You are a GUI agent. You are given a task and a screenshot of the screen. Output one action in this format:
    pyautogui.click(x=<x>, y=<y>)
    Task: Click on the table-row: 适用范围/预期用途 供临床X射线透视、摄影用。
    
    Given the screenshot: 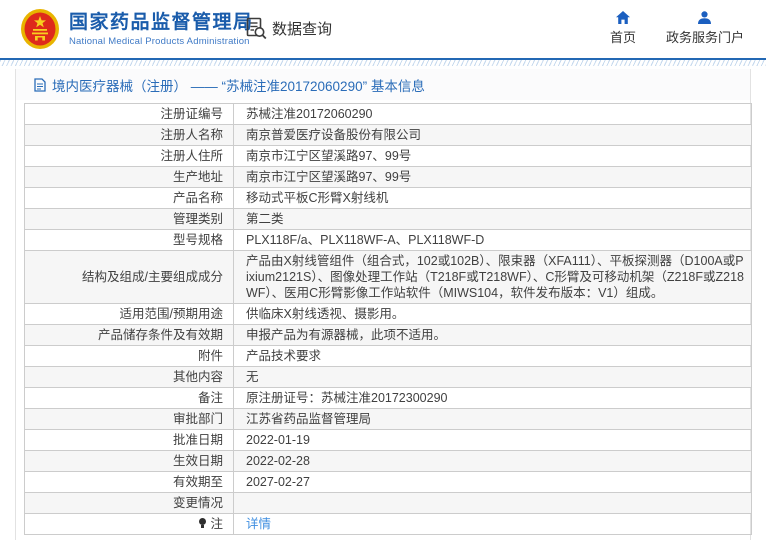 What is the action you would take?
    pyautogui.click(x=388, y=314)
    